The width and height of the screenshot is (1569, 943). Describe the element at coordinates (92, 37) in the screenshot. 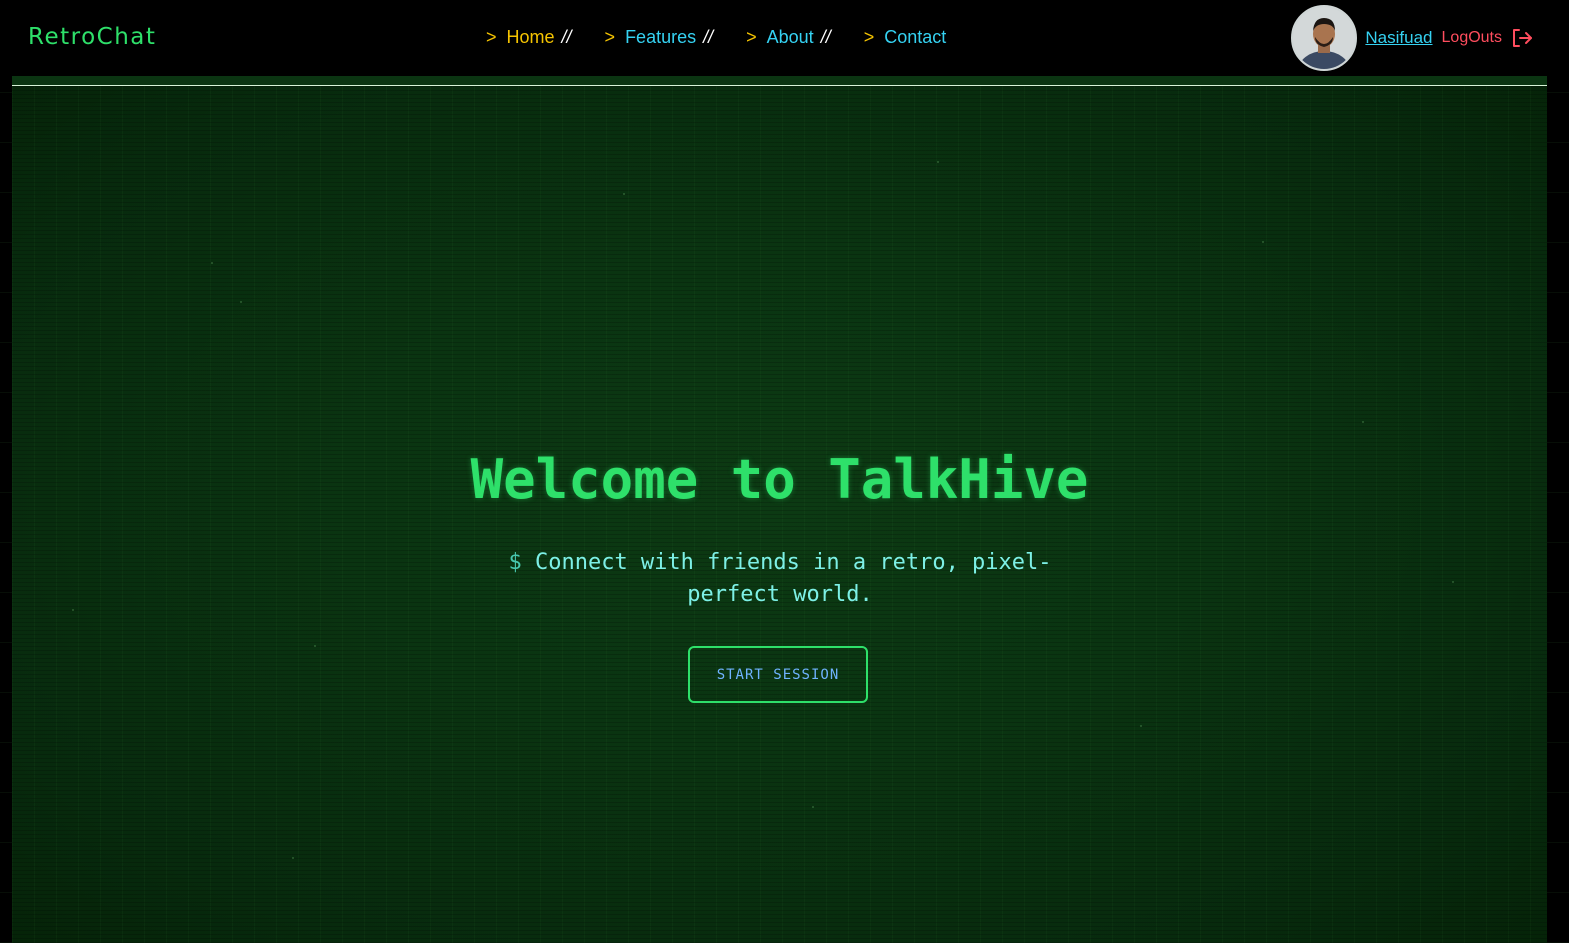

I see `brand-logo: RetroChat` at that location.